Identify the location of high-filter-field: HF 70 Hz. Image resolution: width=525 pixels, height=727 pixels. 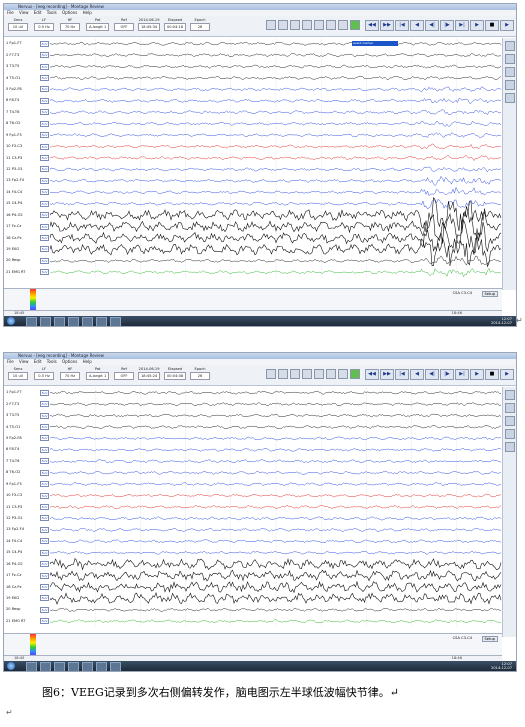
(70, 24).